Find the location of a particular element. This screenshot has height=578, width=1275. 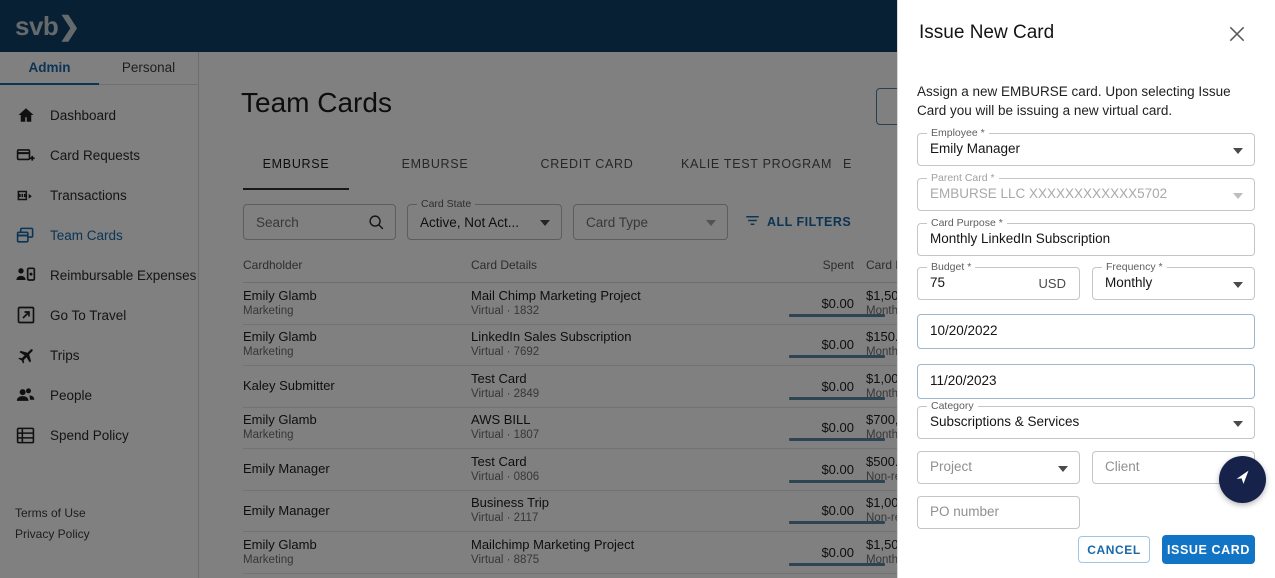

frequency-value: Monthly is located at coordinates (1129, 282).